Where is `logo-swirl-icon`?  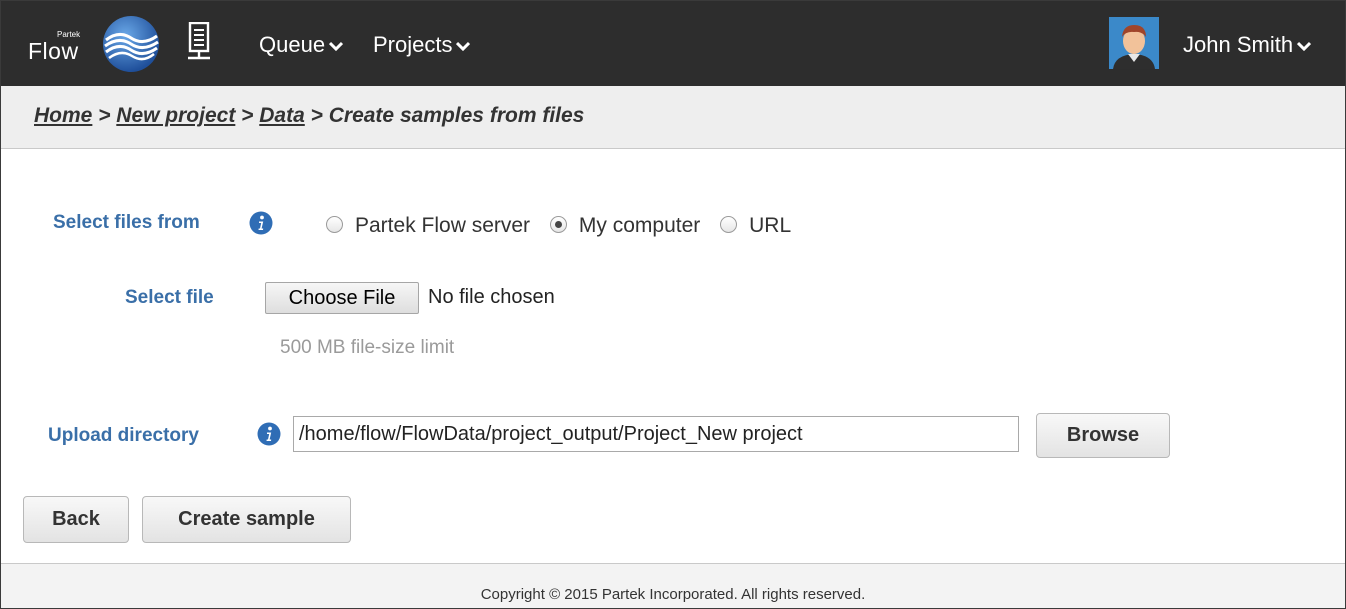
logo-swirl-icon is located at coordinates (131, 44).